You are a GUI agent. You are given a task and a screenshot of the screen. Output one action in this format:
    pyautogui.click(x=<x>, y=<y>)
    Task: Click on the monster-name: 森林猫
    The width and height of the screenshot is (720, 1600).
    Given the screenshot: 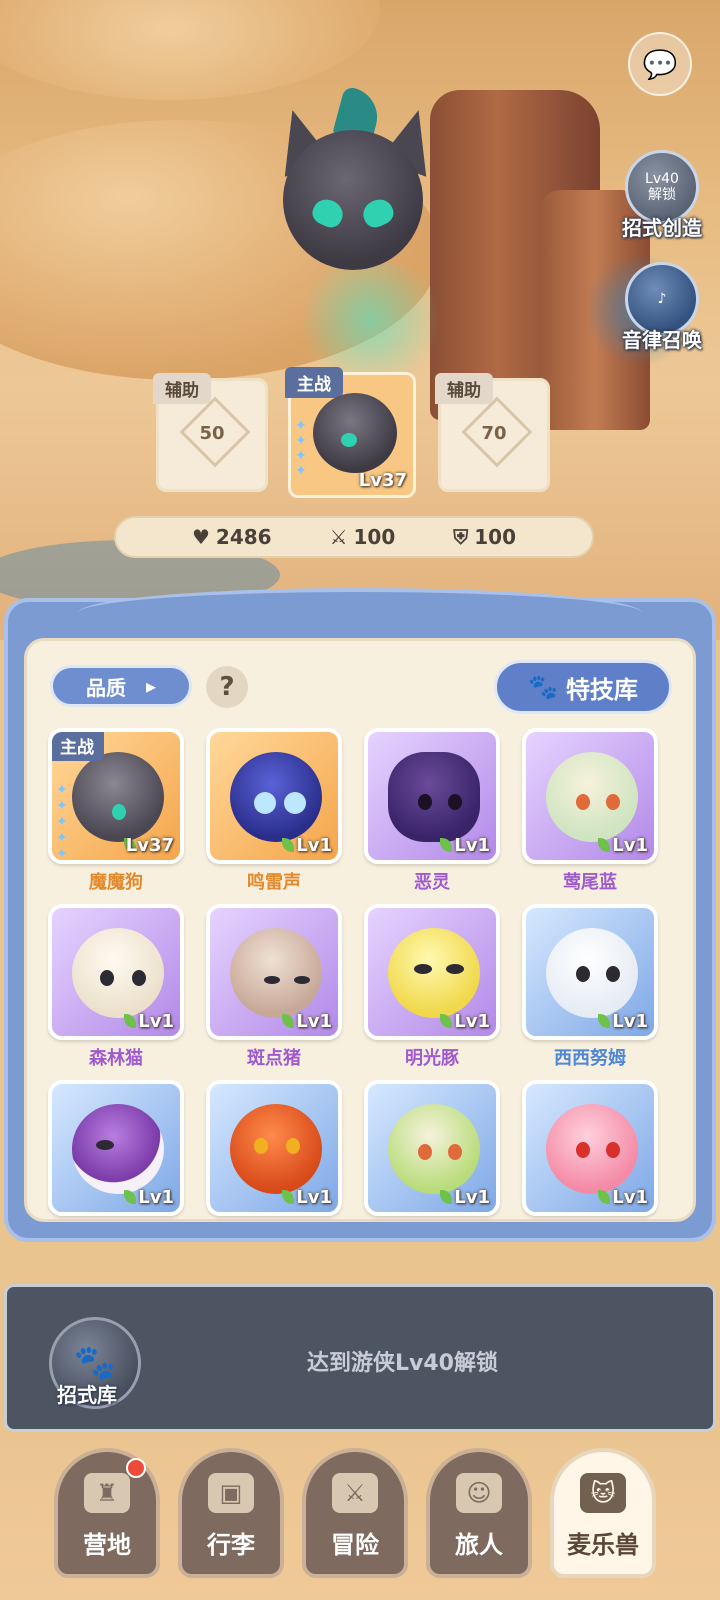 What is the action you would take?
    pyautogui.click(x=116, y=1058)
    